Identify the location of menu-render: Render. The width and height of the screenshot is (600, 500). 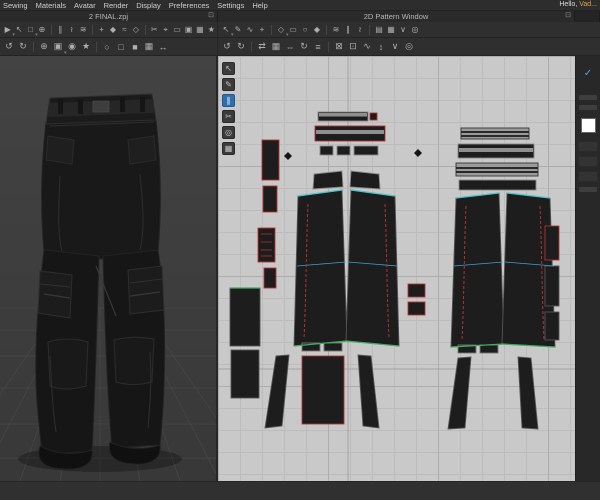
(116, 5).